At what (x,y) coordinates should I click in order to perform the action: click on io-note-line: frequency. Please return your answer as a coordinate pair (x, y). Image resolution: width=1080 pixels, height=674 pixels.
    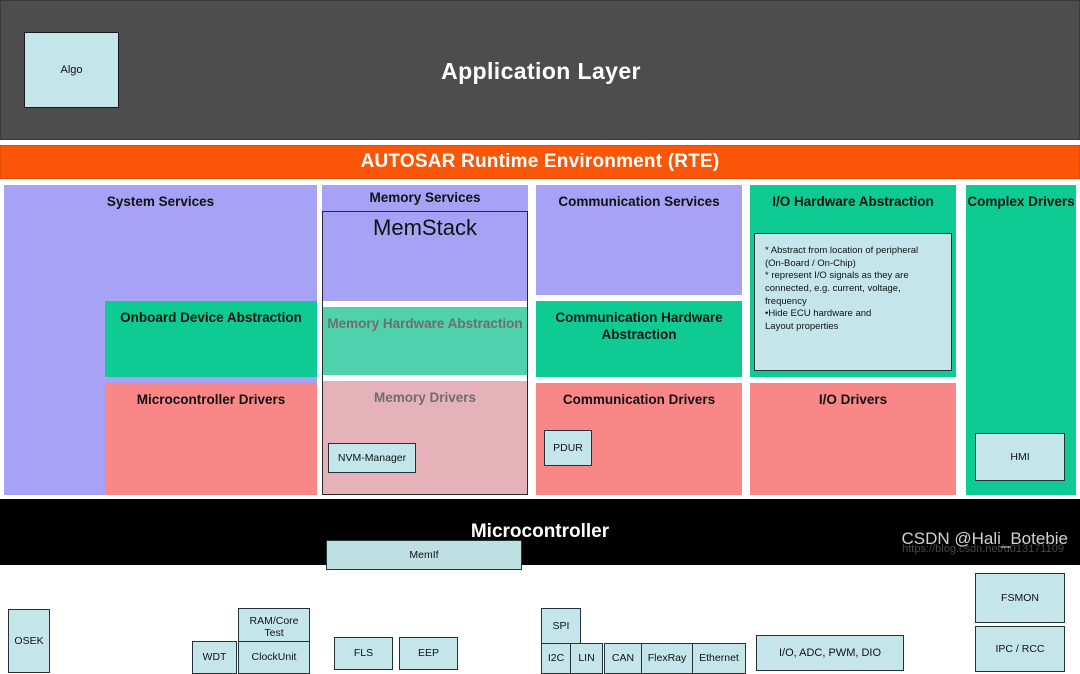
    Looking at the image, I should click on (786, 301).